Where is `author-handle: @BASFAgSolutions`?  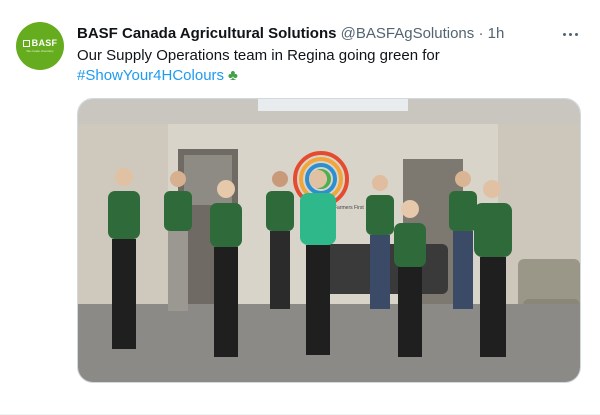
author-handle: @BASFAgSolutions is located at coordinates (408, 33).